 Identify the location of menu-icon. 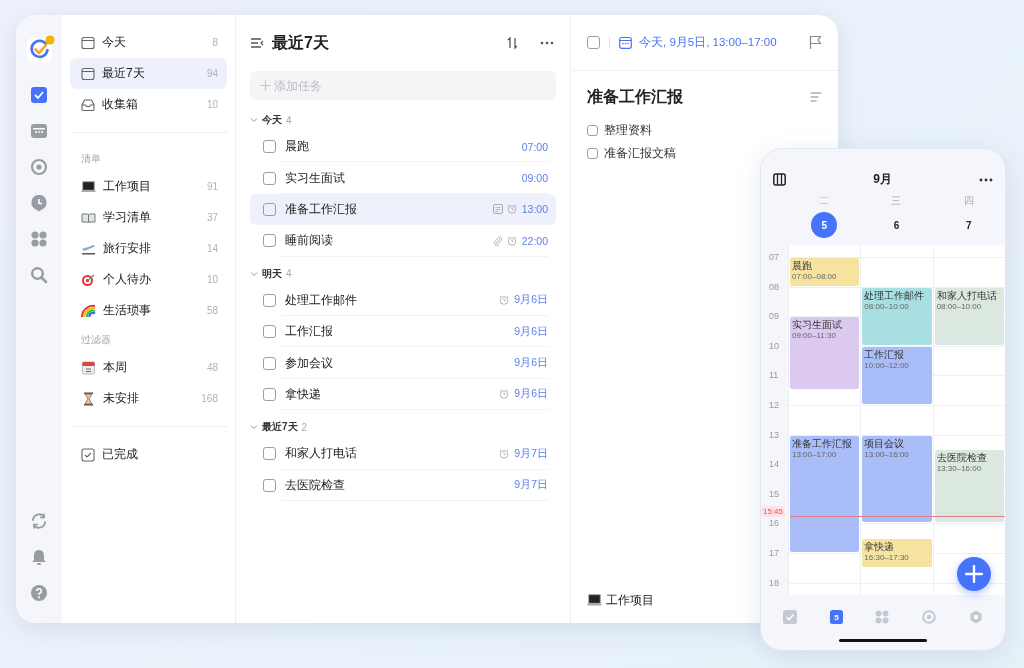
(257, 43).